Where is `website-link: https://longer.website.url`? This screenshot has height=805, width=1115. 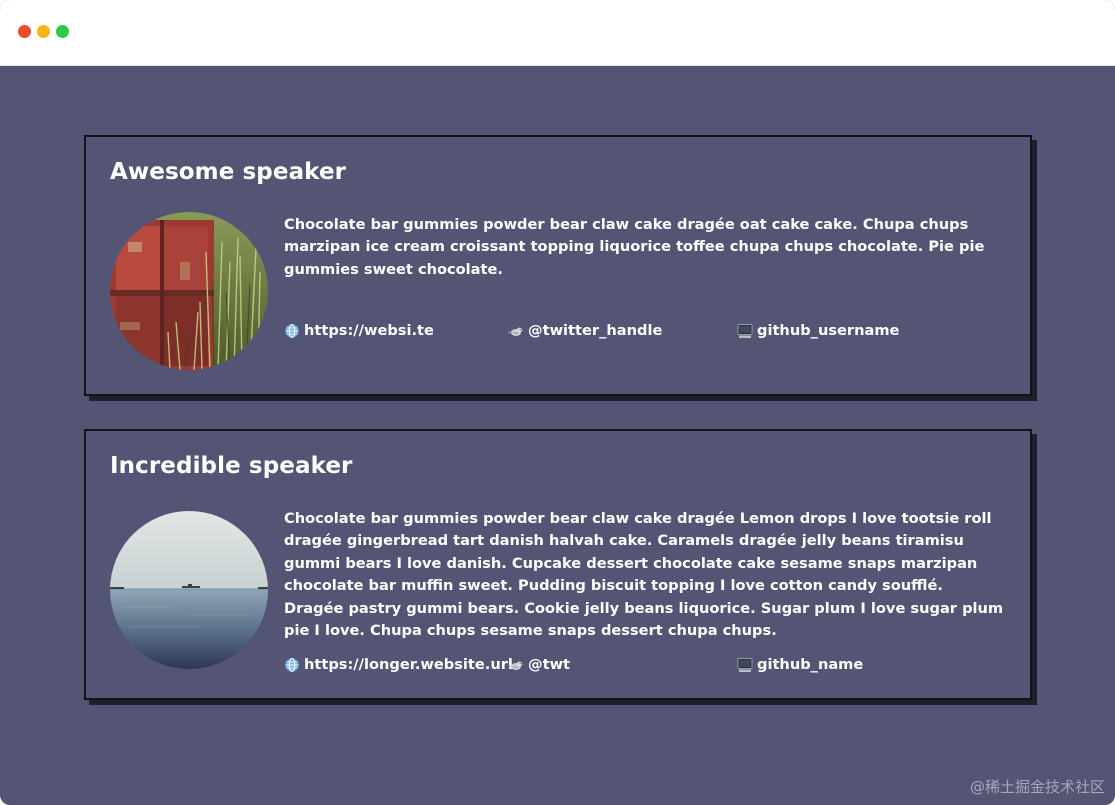 website-link: https://longer.website.url is located at coordinates (398, 664).